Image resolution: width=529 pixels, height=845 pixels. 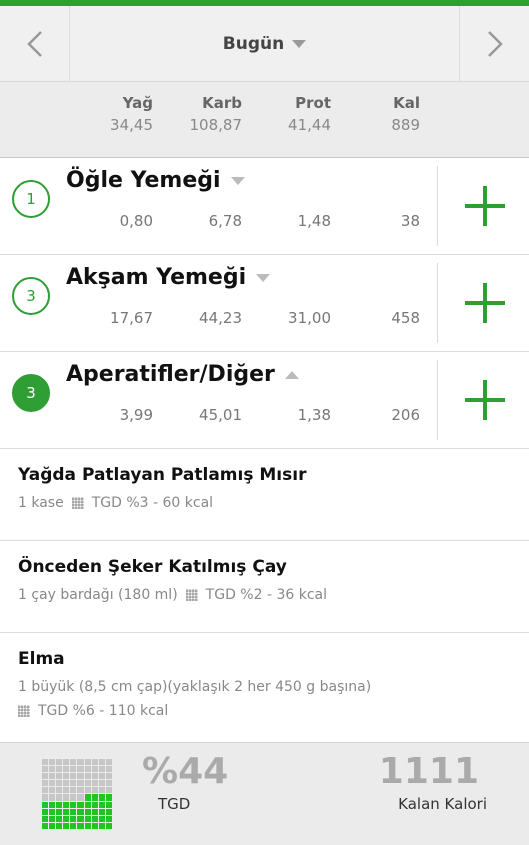 What do you see at coordinates (264, 711) in the screenshot?
I see `food-detail: TGD %6 - 110 kcal` at bounding box center [264, 711].